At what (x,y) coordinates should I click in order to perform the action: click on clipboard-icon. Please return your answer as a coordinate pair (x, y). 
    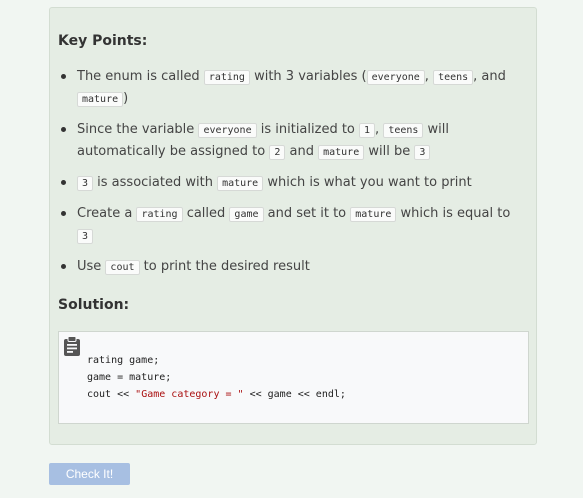
    Looking at the image, I should click on (72, 346).